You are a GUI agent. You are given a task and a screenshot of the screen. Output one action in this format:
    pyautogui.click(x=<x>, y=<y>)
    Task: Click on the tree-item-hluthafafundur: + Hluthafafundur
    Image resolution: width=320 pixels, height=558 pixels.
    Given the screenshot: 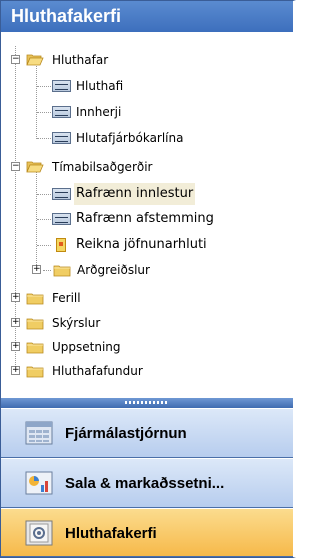 What is the action you would take?
    pyautogui.click(x=147, y=371)
    